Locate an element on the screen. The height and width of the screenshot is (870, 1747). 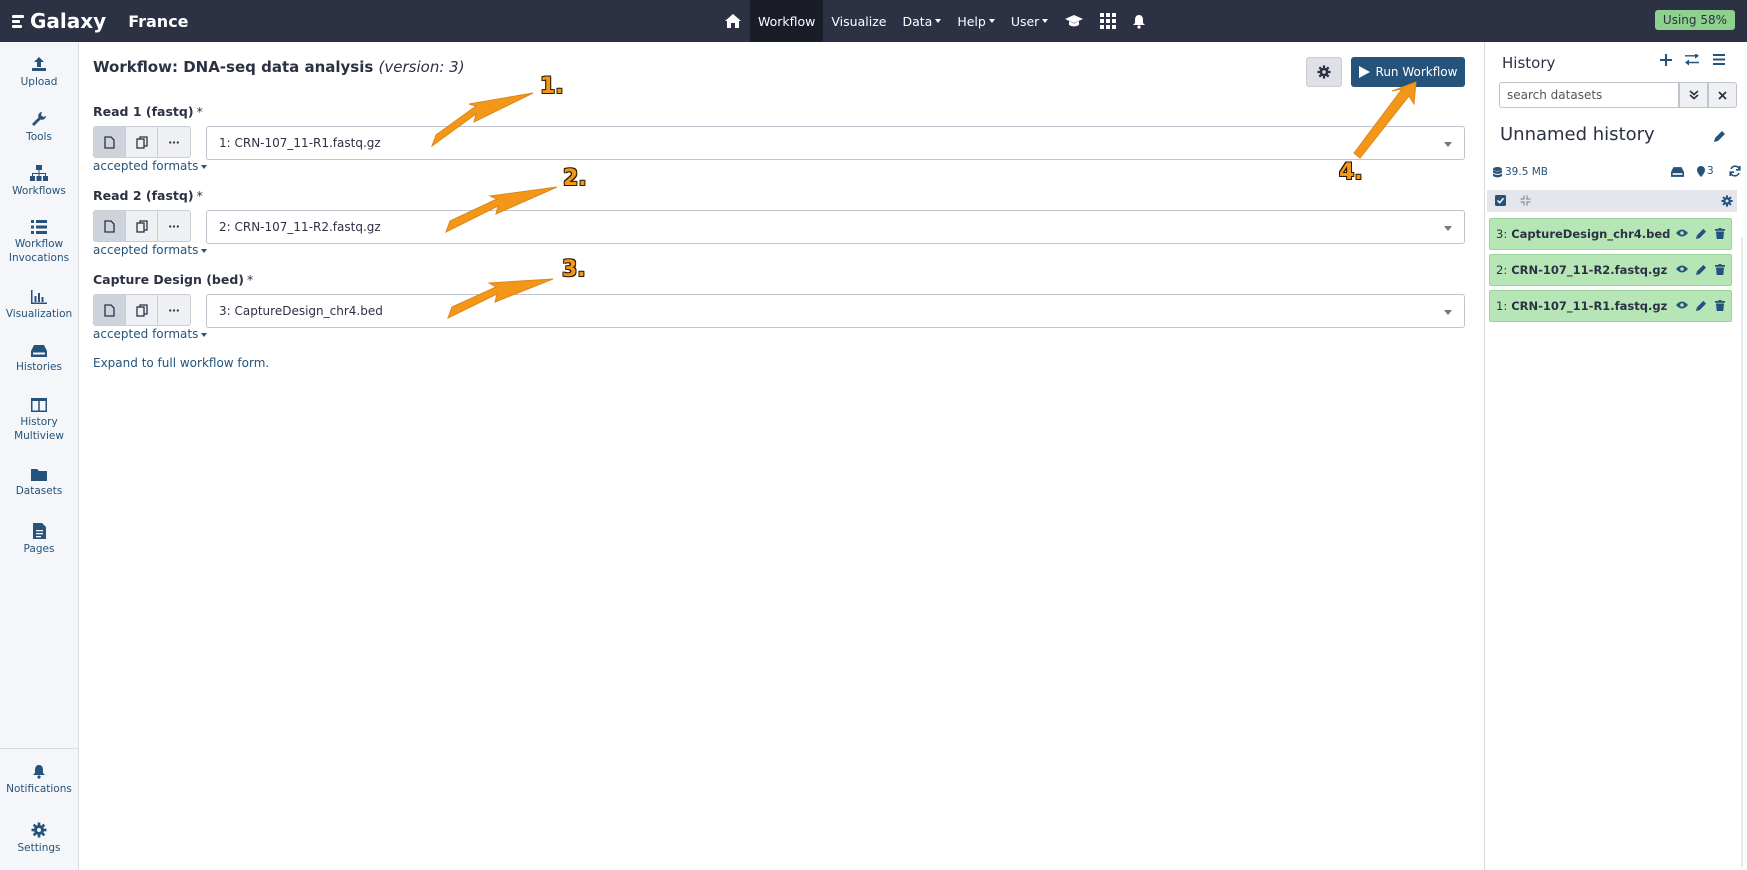
run-workflow-button: Run Workflow is located at coordinates (1408, 72).